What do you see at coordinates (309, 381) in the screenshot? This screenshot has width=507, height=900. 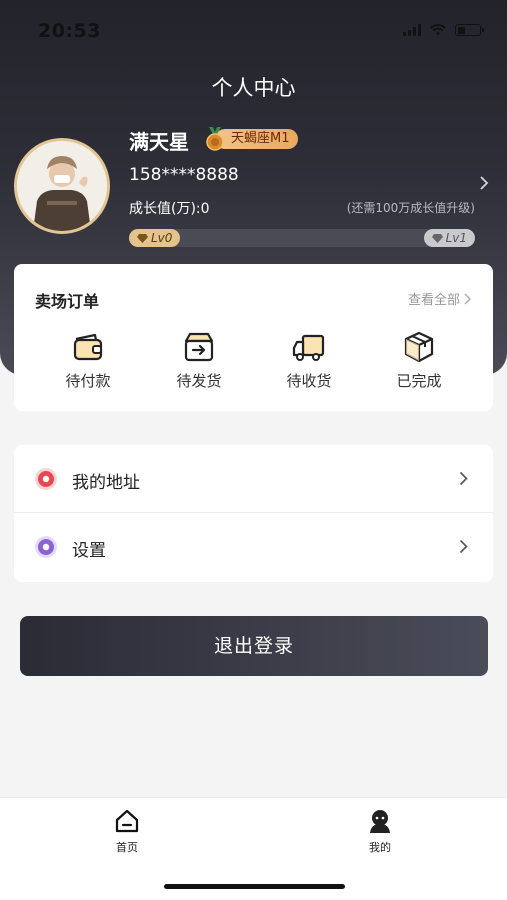 I see `order-label: 待收货` at bounding box center [309, 381].